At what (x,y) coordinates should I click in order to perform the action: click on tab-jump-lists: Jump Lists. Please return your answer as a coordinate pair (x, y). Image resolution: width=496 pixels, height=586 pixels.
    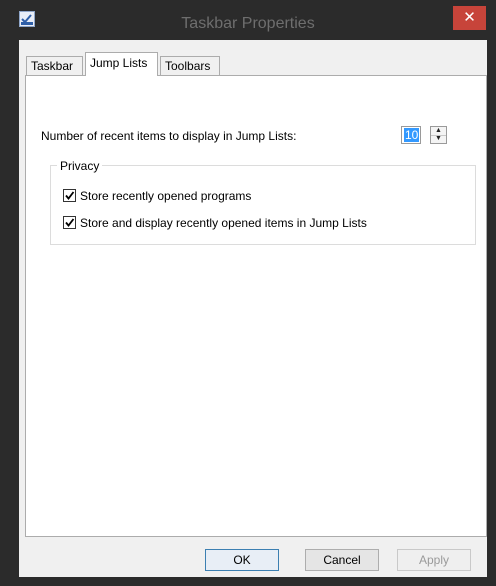
    Looking at the image, I should click on (121, 64).